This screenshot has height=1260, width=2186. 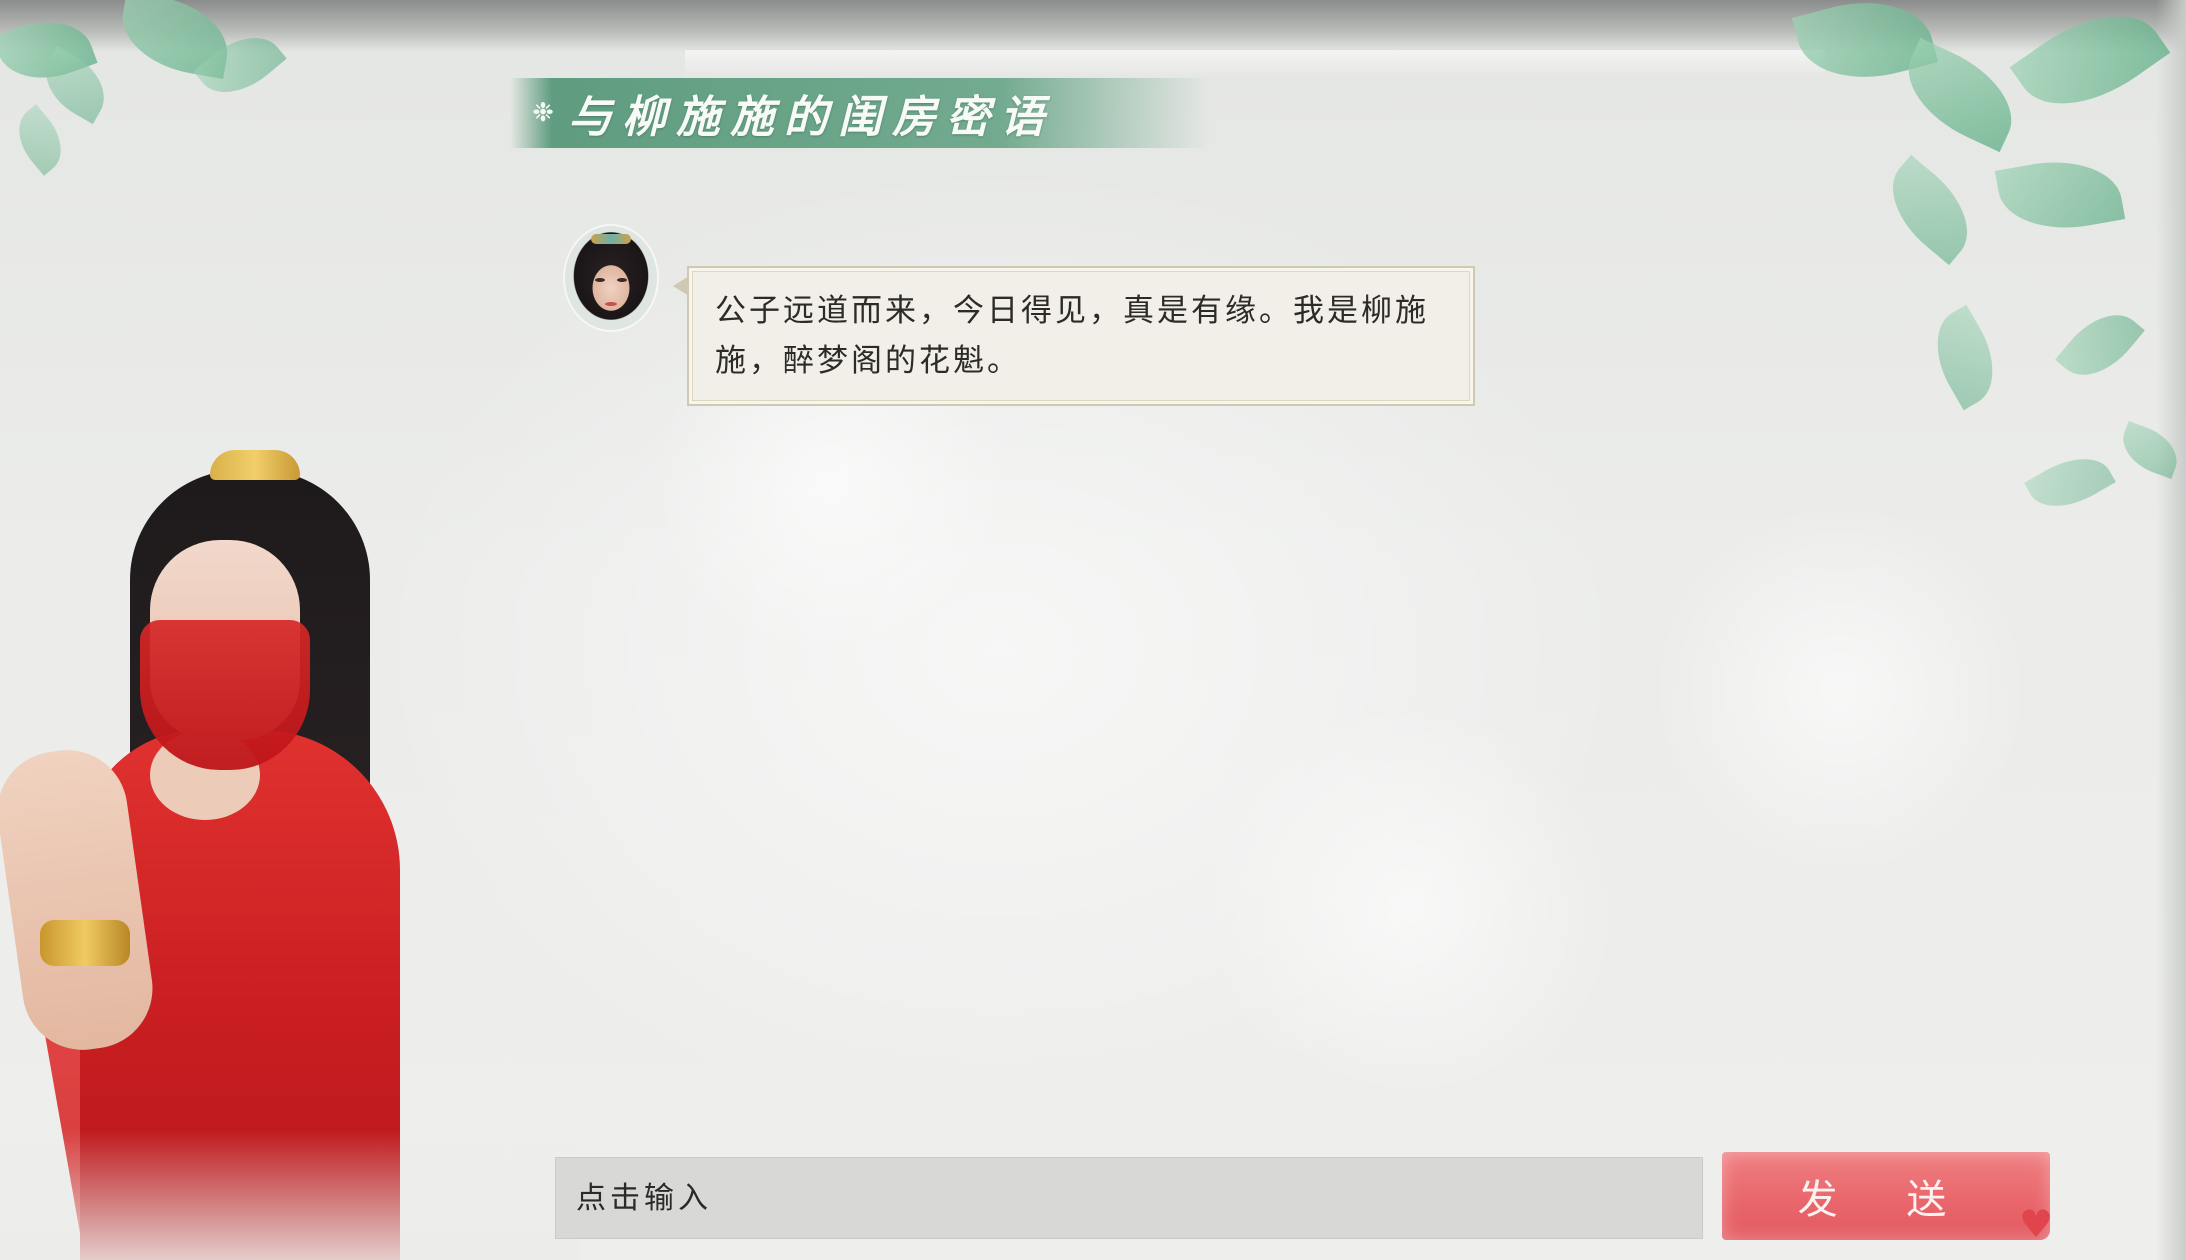 What do you see at coordinates (543, 113) in the screenshot?
I see `snowflake-icon: ❉` at bounding box center [543, 113].